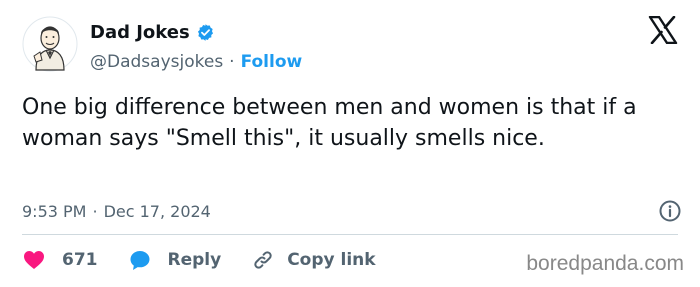  Describe the element at coordinates (139, 260) in the screenshot. I see `reply-bubble-icon` at that location.